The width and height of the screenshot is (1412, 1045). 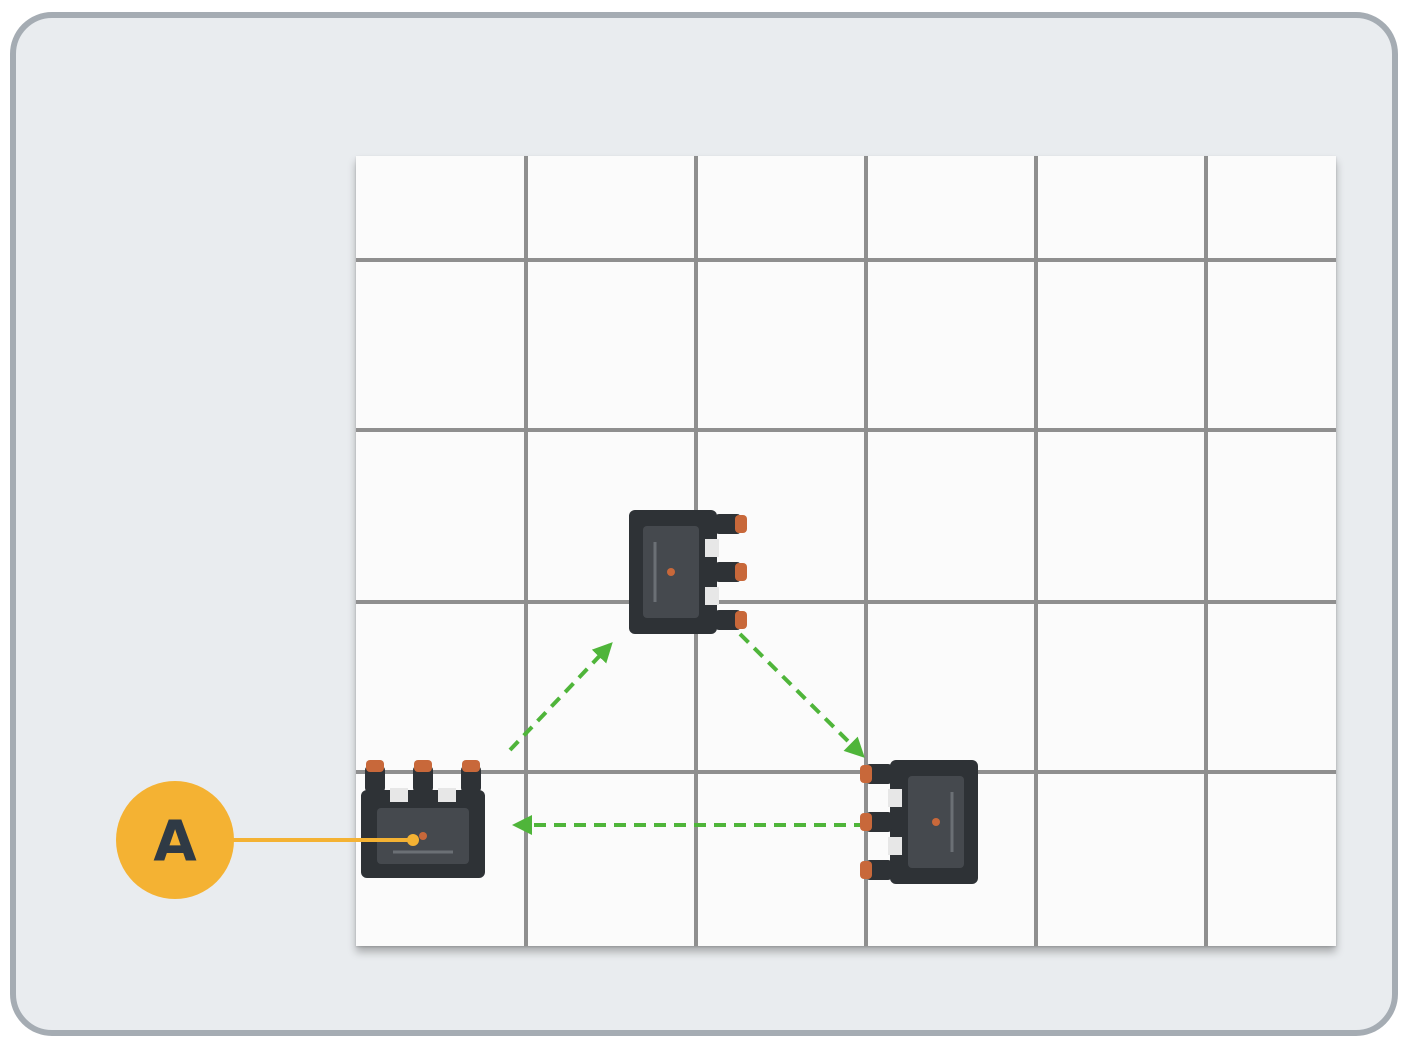 What do you see at coordinates (423, 819) in the screenshot?
I see `robot-a` at bounding box center [423, 819].